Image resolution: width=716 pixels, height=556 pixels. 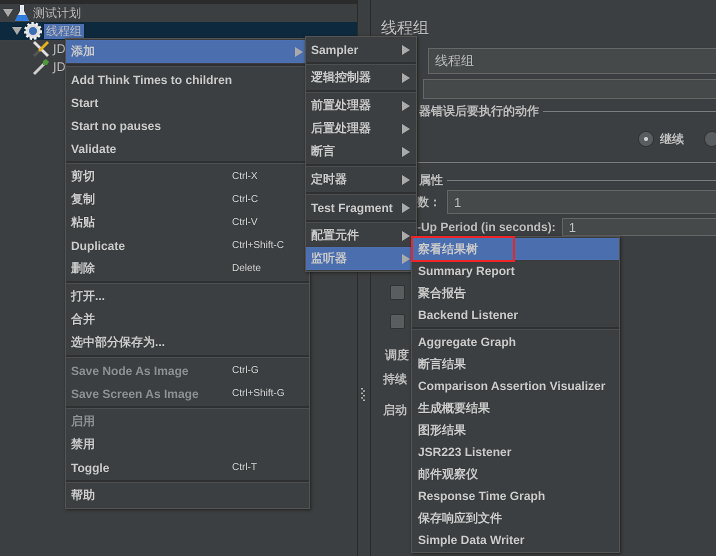 What do you see at coordinates (515, 342) in the screenshot?
I see `menu-item: Aggregate Graph` at bounding box center [515, 342].